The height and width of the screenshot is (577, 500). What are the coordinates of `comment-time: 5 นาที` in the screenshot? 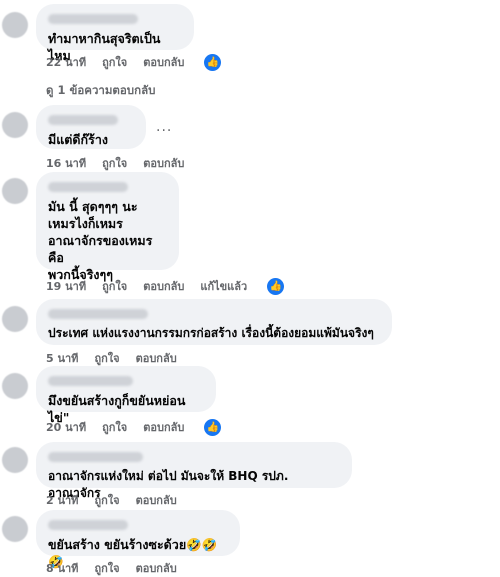 It's located at (62, 358).